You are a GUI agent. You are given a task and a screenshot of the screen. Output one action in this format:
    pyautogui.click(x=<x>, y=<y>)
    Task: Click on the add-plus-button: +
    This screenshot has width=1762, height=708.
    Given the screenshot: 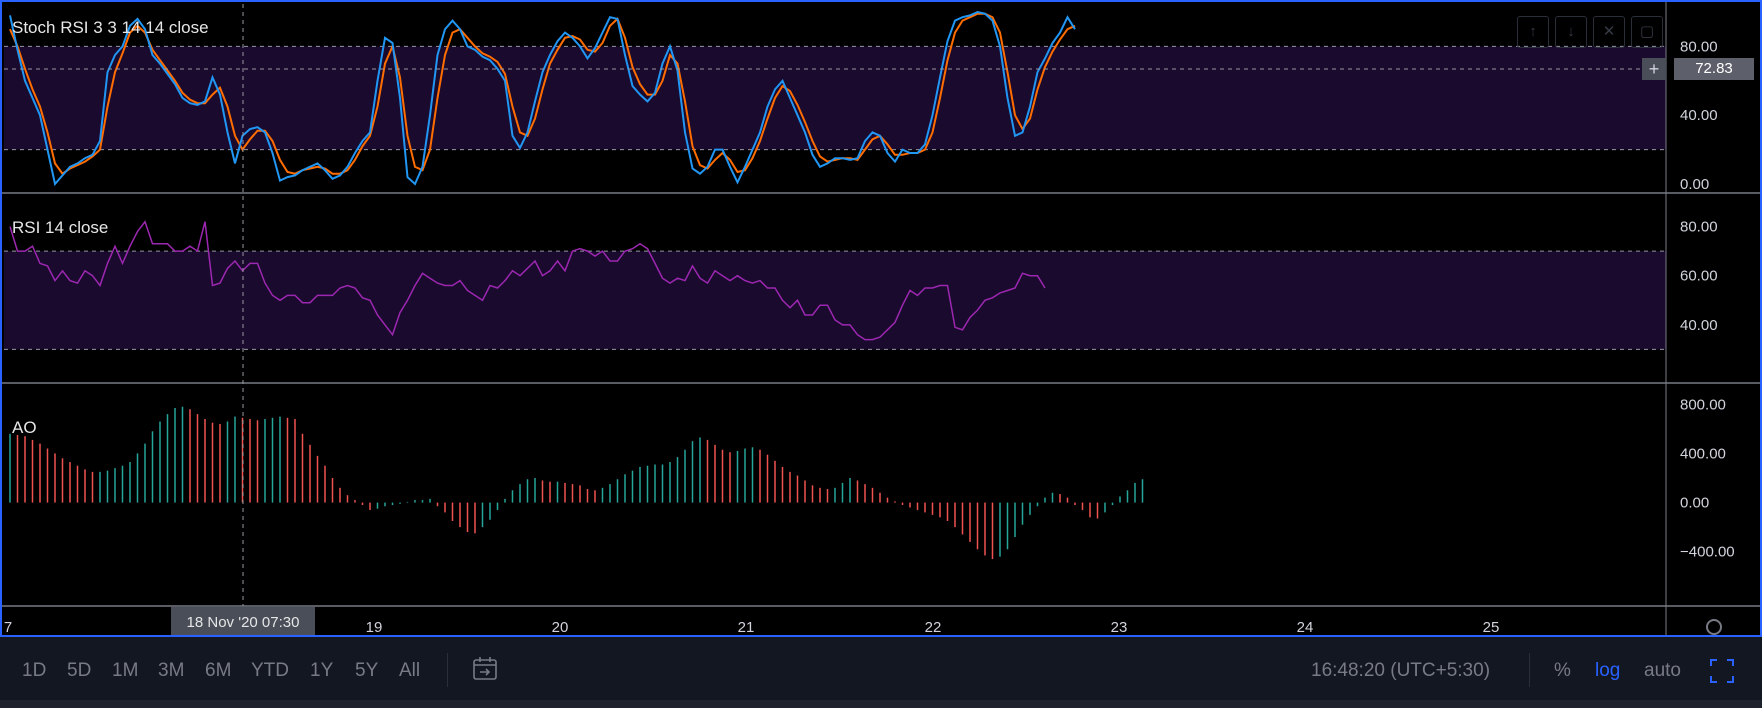 What is the action you would take?
    pyautogui.click(x=1654, y=69)
    